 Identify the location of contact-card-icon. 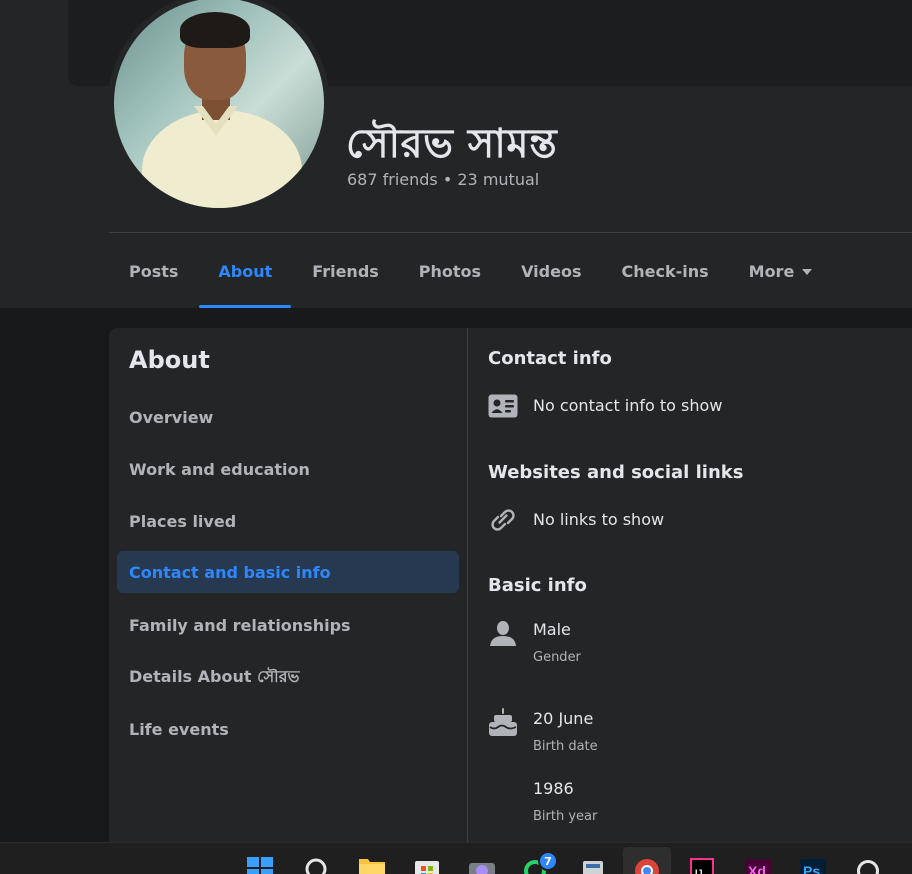
(503, 406).